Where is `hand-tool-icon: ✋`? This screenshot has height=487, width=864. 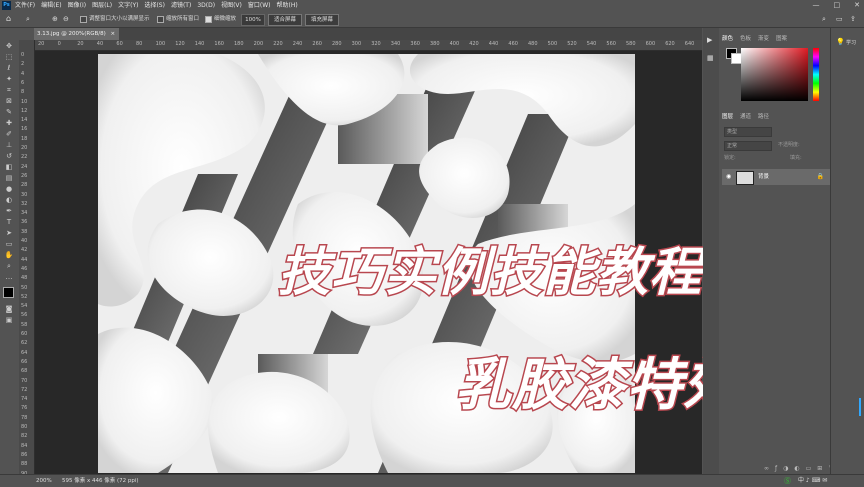
hand-tool-icon: ✋ is located at coordinates (9, 255).